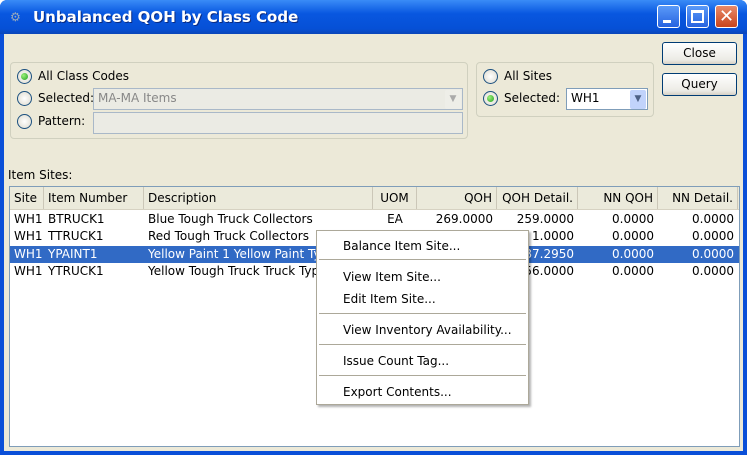  Describe the element at coordinates (585, 98) in the screenshot. I see `site-value: WH1` at that location.